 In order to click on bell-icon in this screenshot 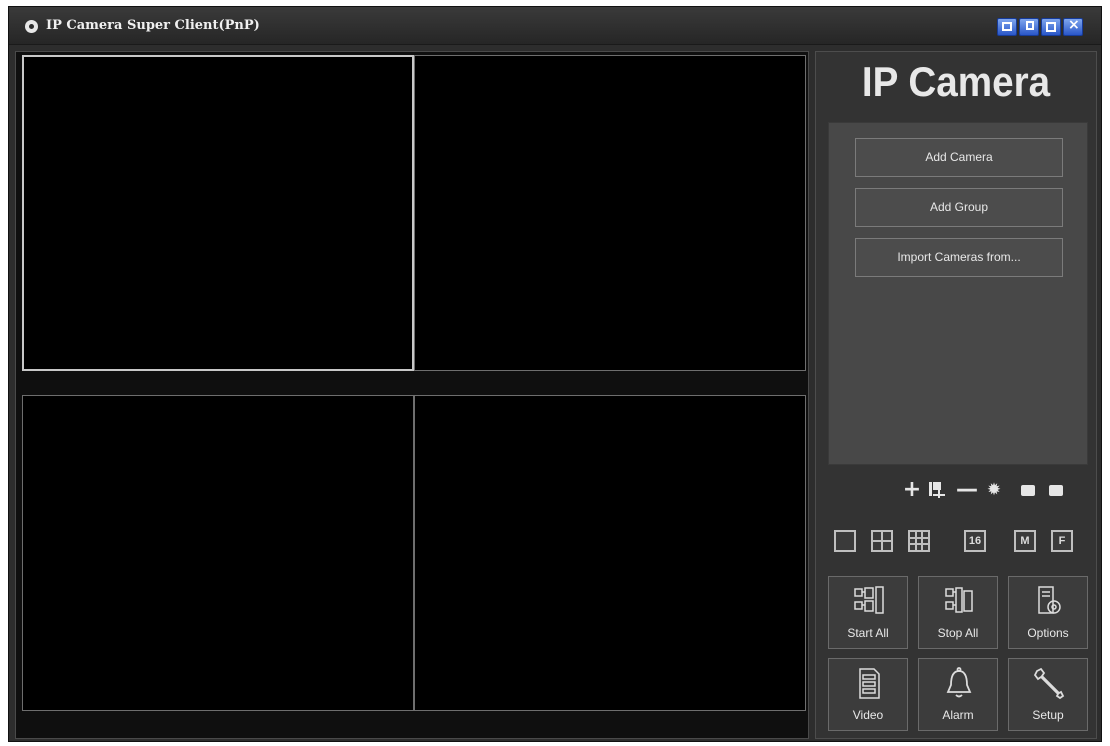, I will do `click(959, 682)`.